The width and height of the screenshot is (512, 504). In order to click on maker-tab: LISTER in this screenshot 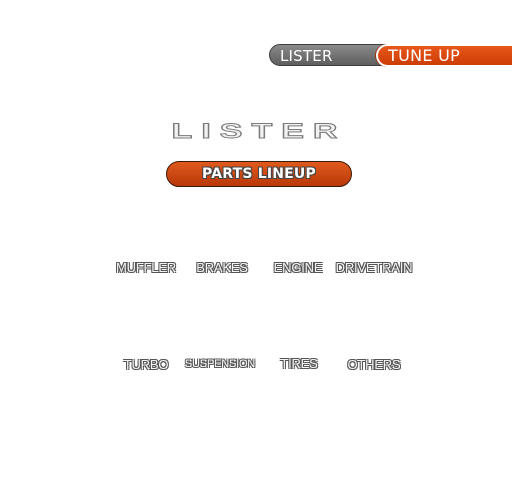, I will do `click(328, 55)`.